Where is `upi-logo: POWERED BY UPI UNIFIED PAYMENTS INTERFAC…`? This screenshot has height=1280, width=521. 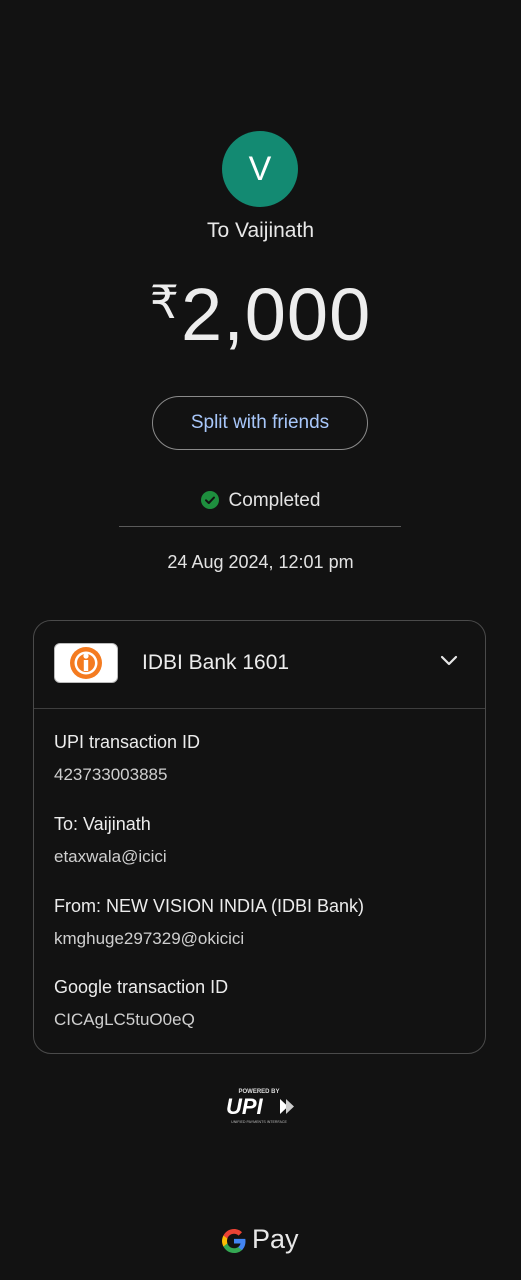
upi-logo: POWERED BY UPI UNIFIED PAYMENTS INTERFAC… is located at coordinates (260, 1106).